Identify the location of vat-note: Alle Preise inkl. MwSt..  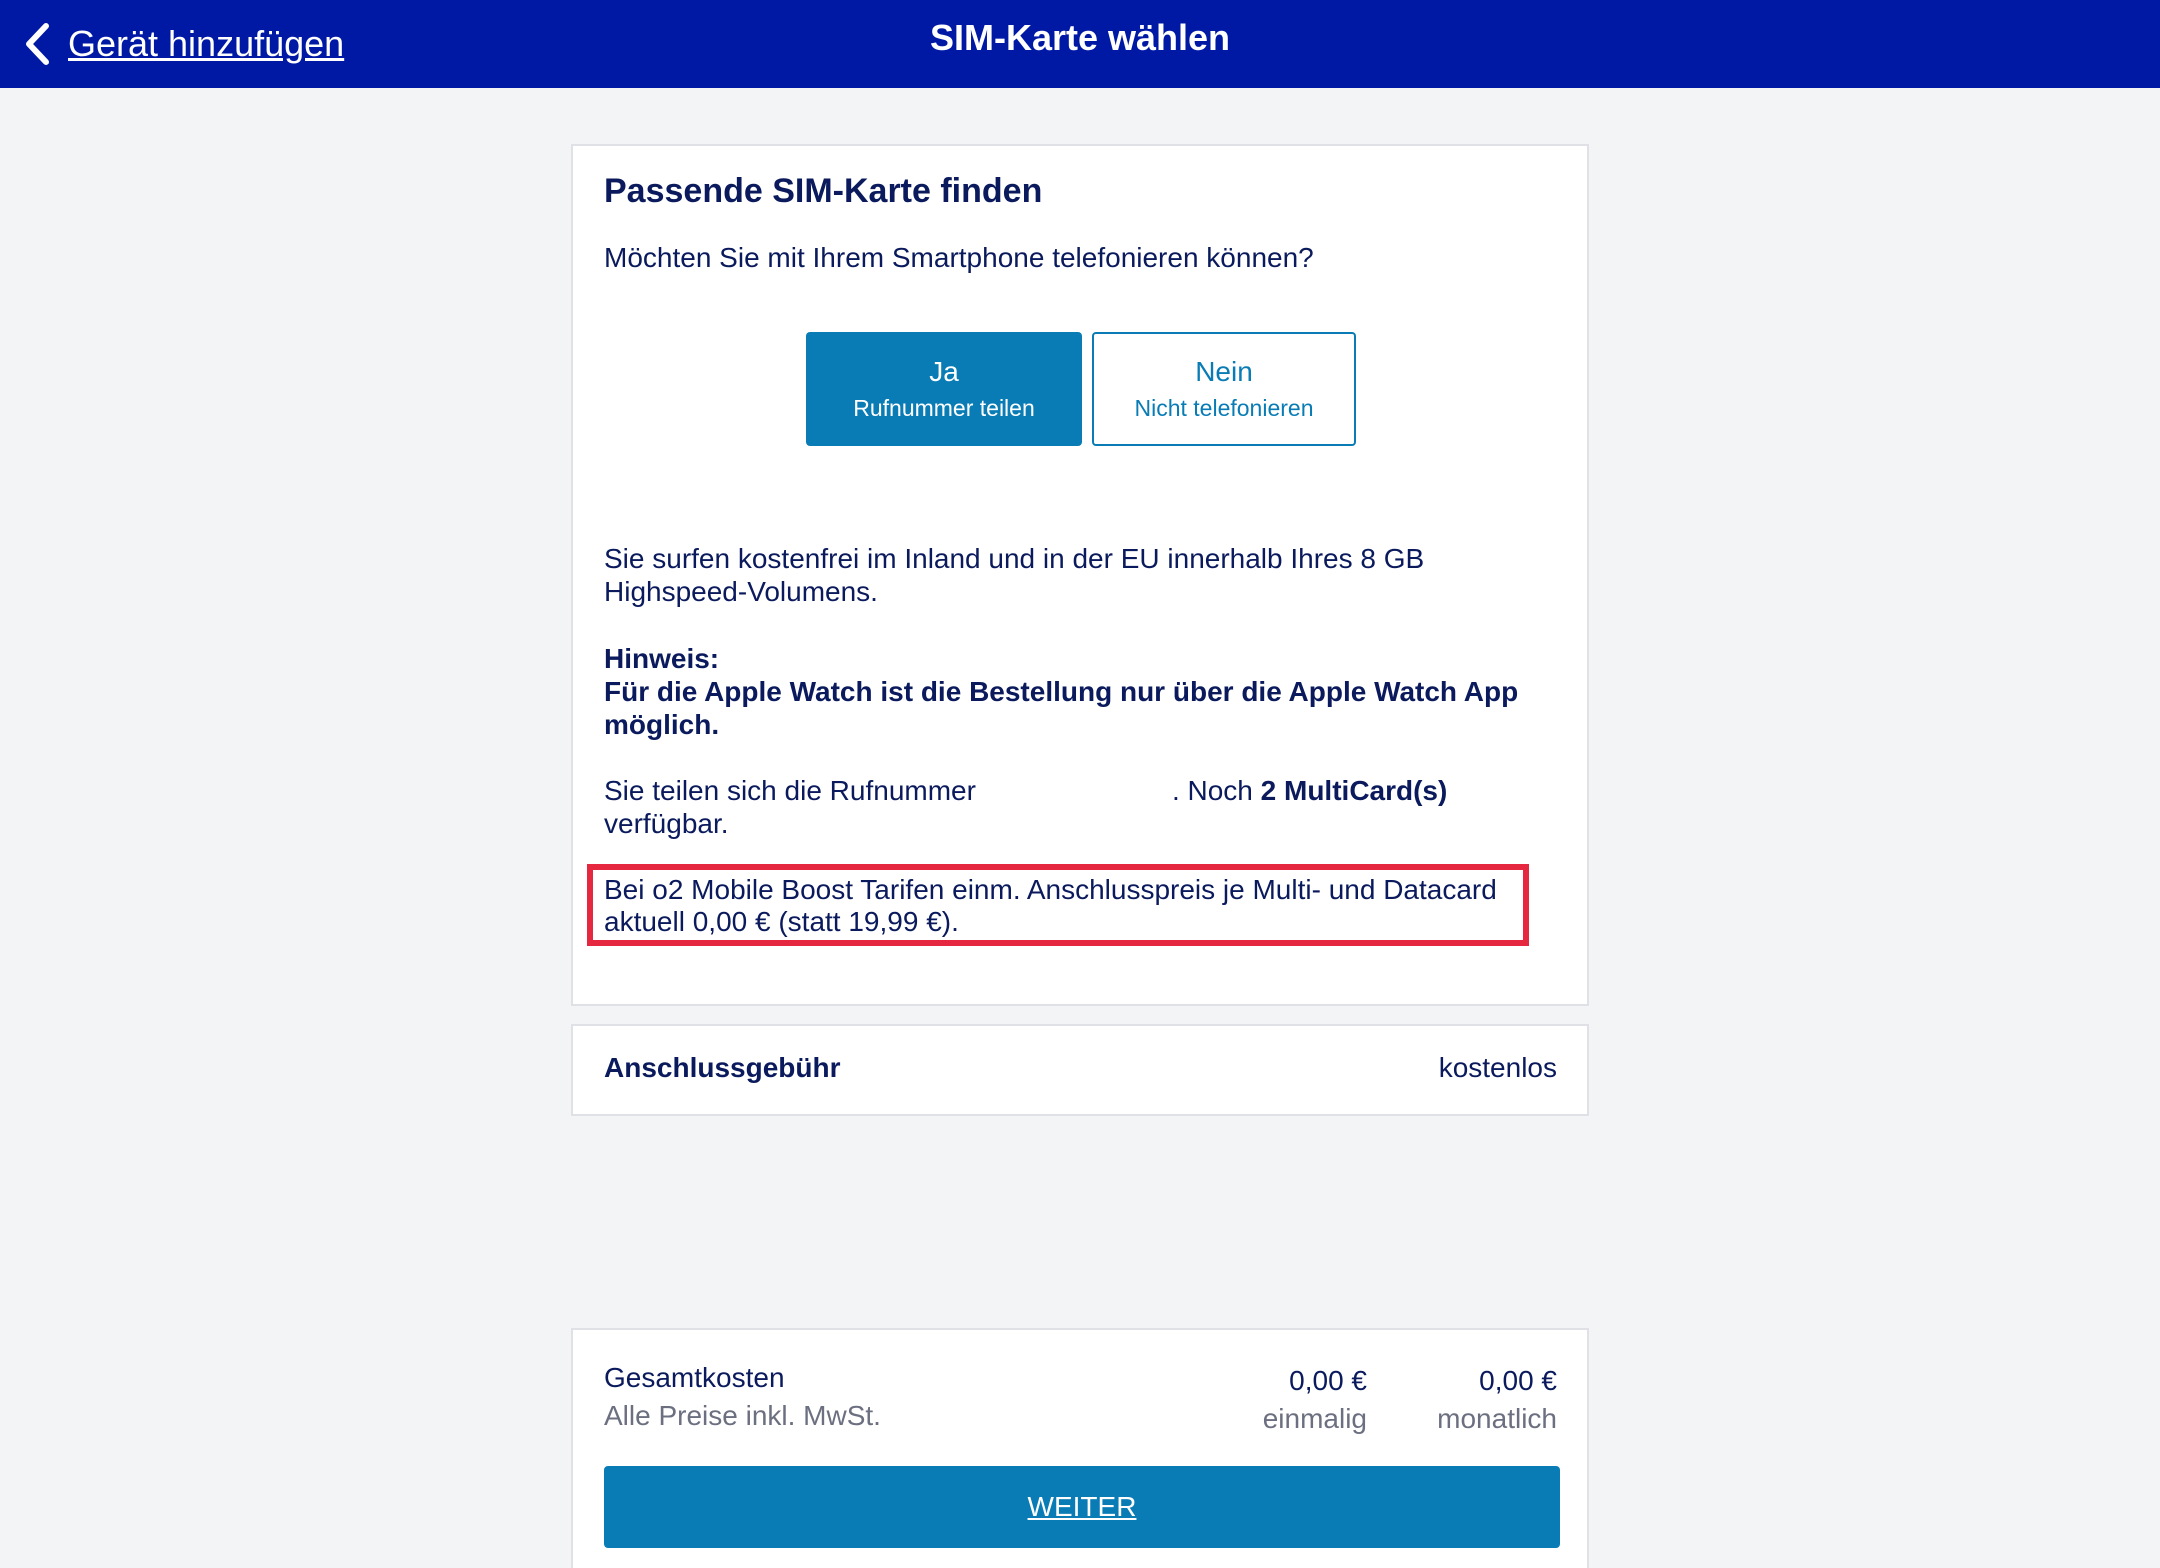
(742, 1415).